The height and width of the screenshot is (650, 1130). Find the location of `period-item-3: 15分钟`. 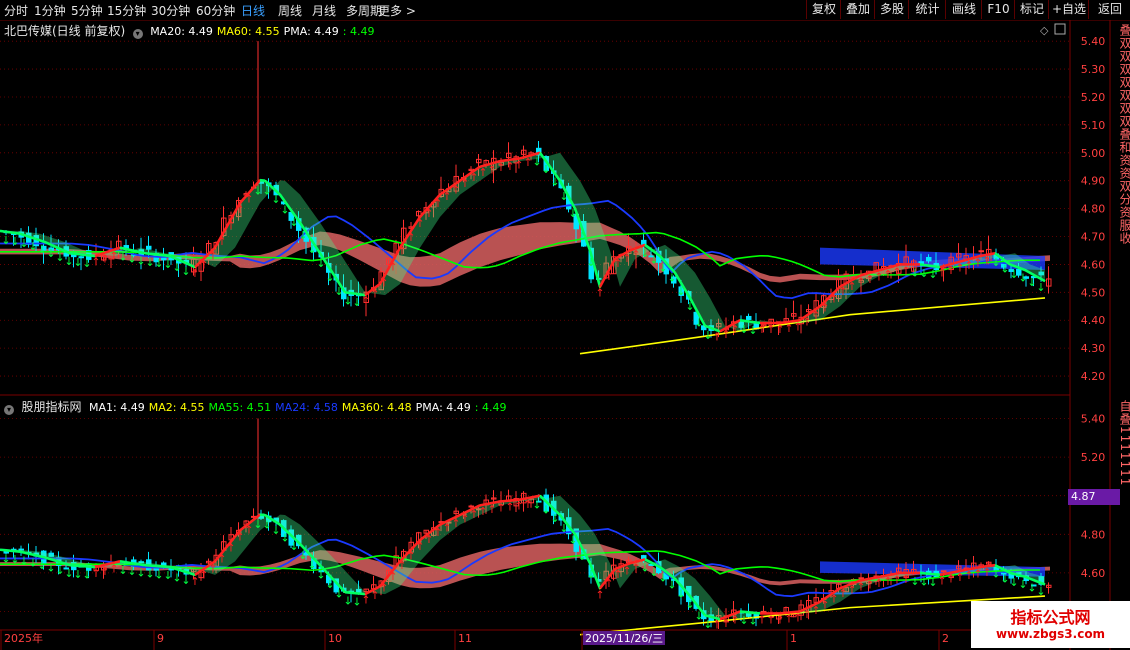

period-item-3: 15分钟 is located at coordinates (126, 10).